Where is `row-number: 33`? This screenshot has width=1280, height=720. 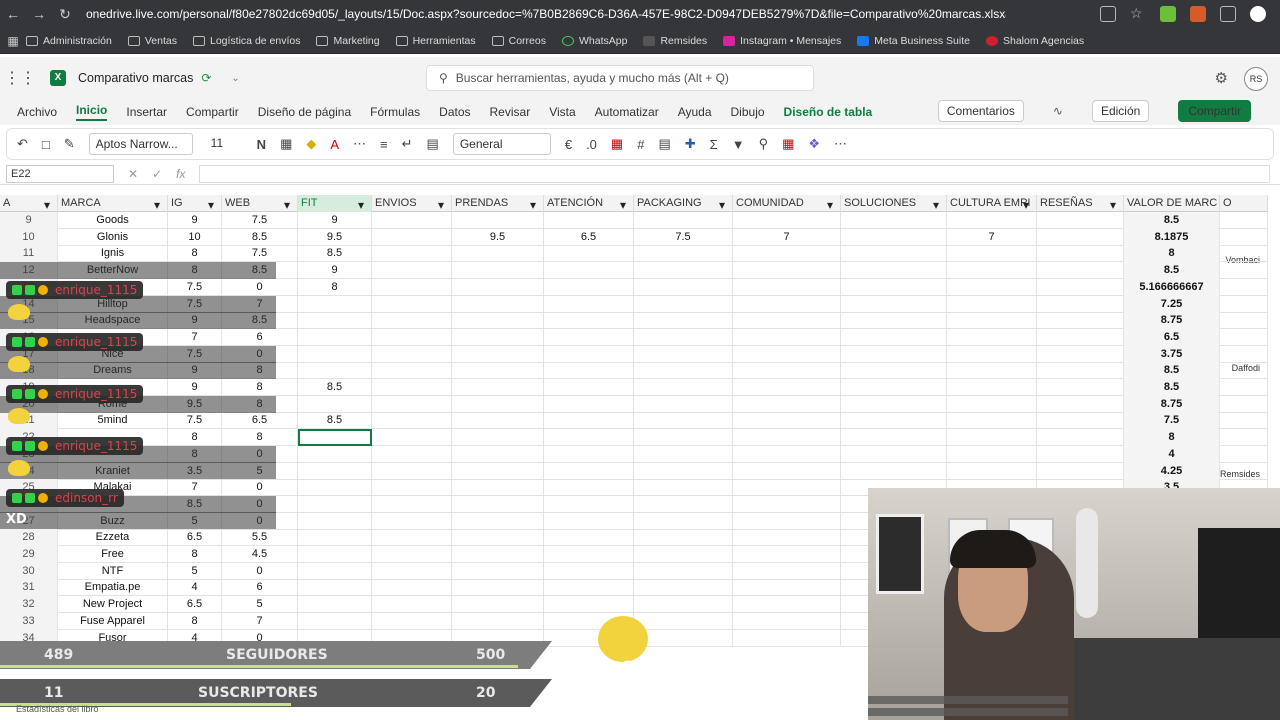 row-number: 33 is located at coordinates (29, 621).